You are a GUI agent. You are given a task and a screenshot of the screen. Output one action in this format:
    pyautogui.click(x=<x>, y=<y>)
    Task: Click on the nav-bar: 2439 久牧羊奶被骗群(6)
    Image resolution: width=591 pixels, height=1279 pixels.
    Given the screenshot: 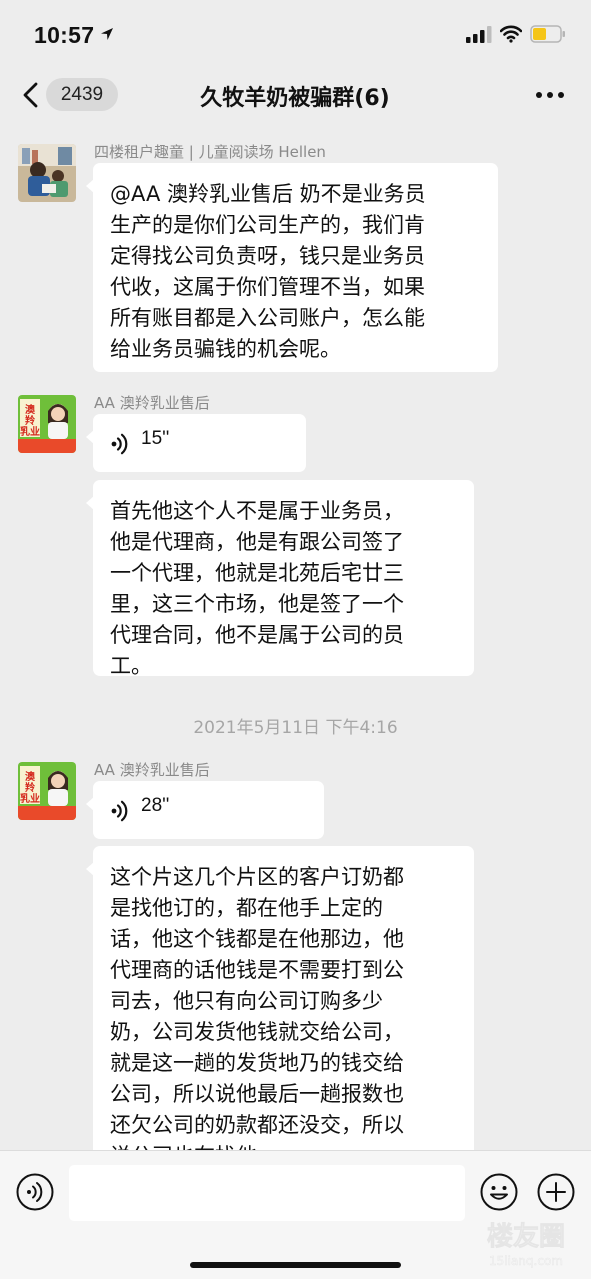 What is the action you would take?
    pyautogui.click(x=295, y=97)
    